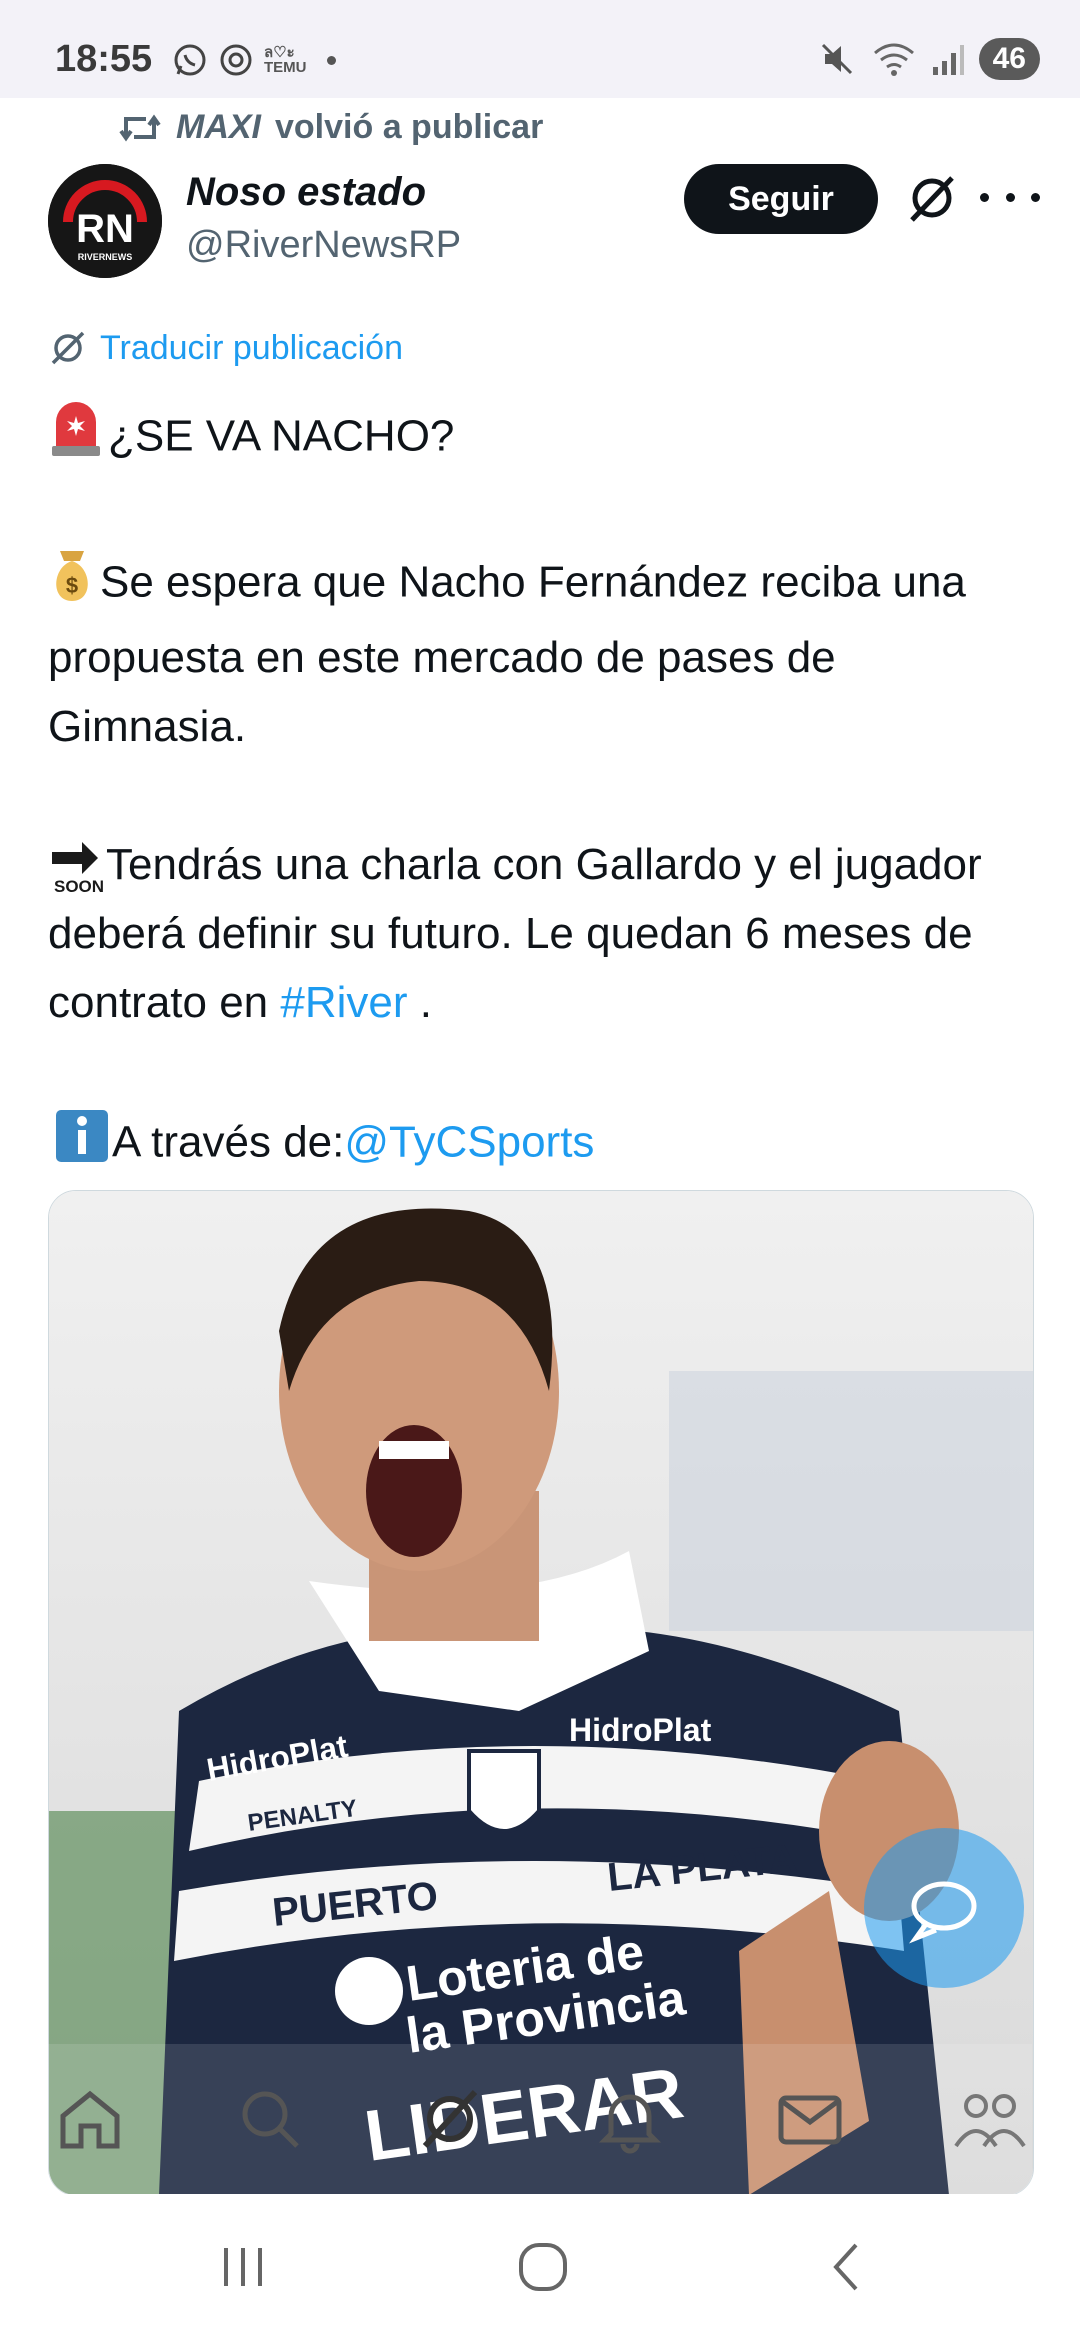  What do you see at coordinates (640, 1730) in the screenshot?
I see `svg-text: HidroPlat` at bounding box center [640, 1730].